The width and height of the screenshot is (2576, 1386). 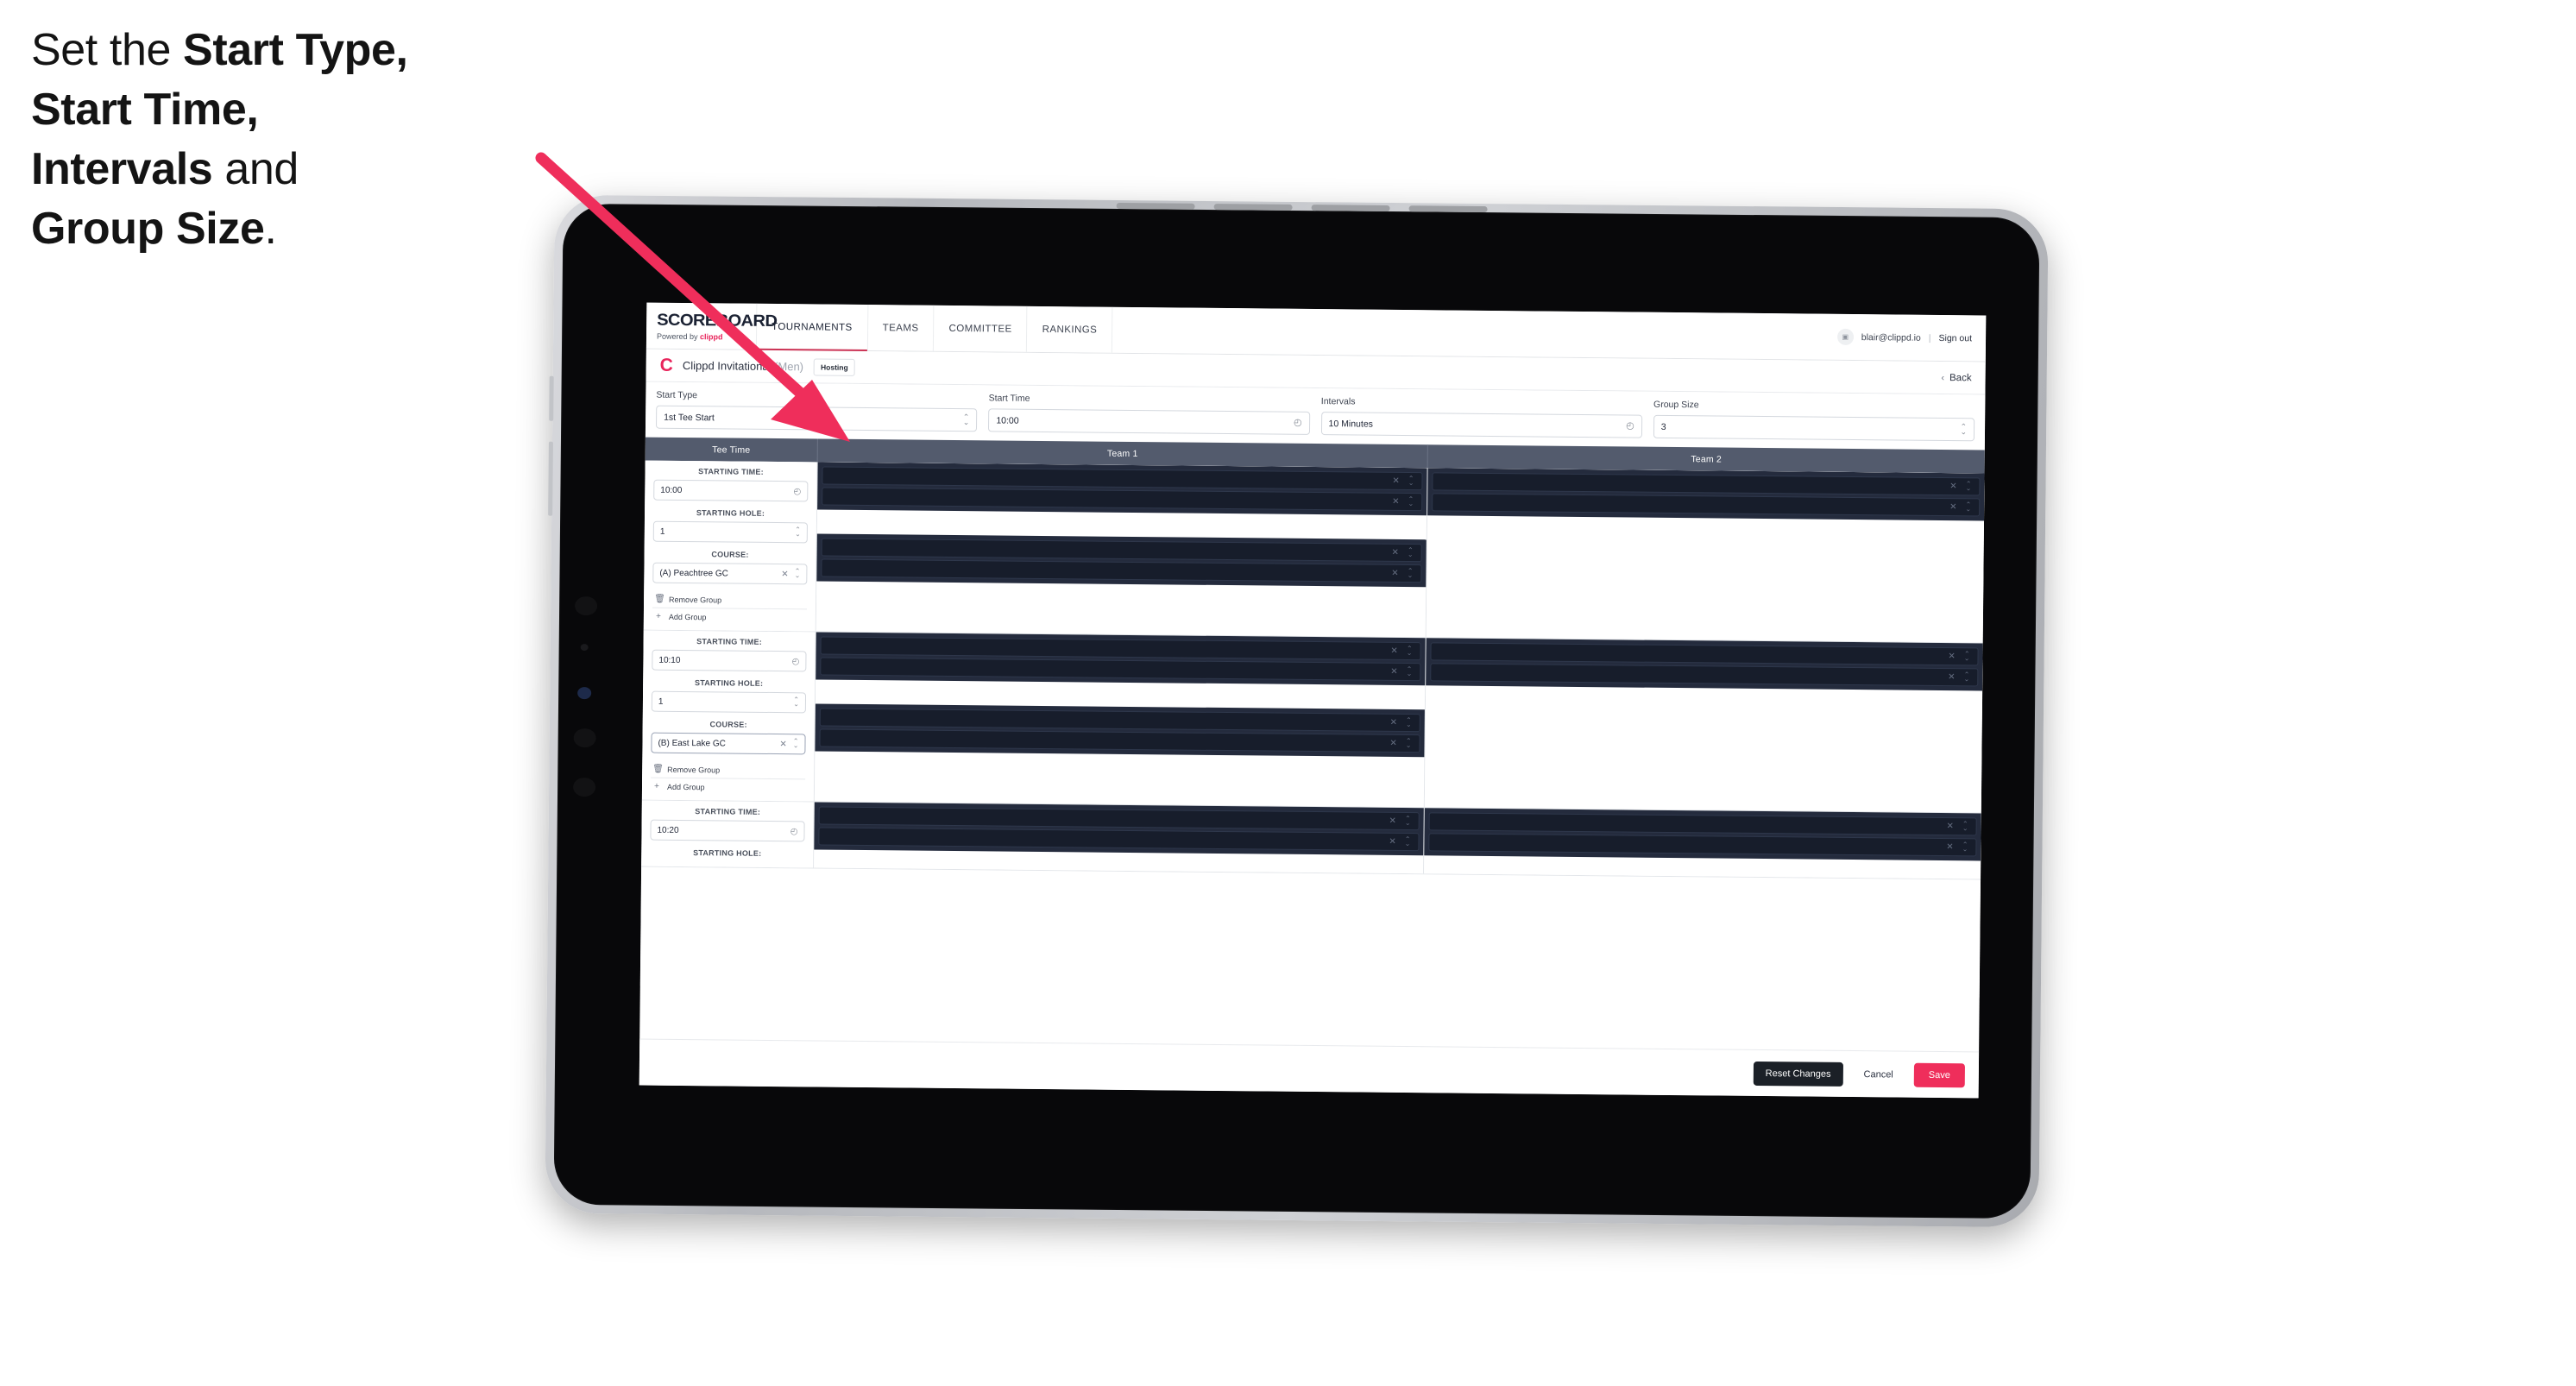 I want to click on label-intervals: Intervals, so click(x=1338, y=402).